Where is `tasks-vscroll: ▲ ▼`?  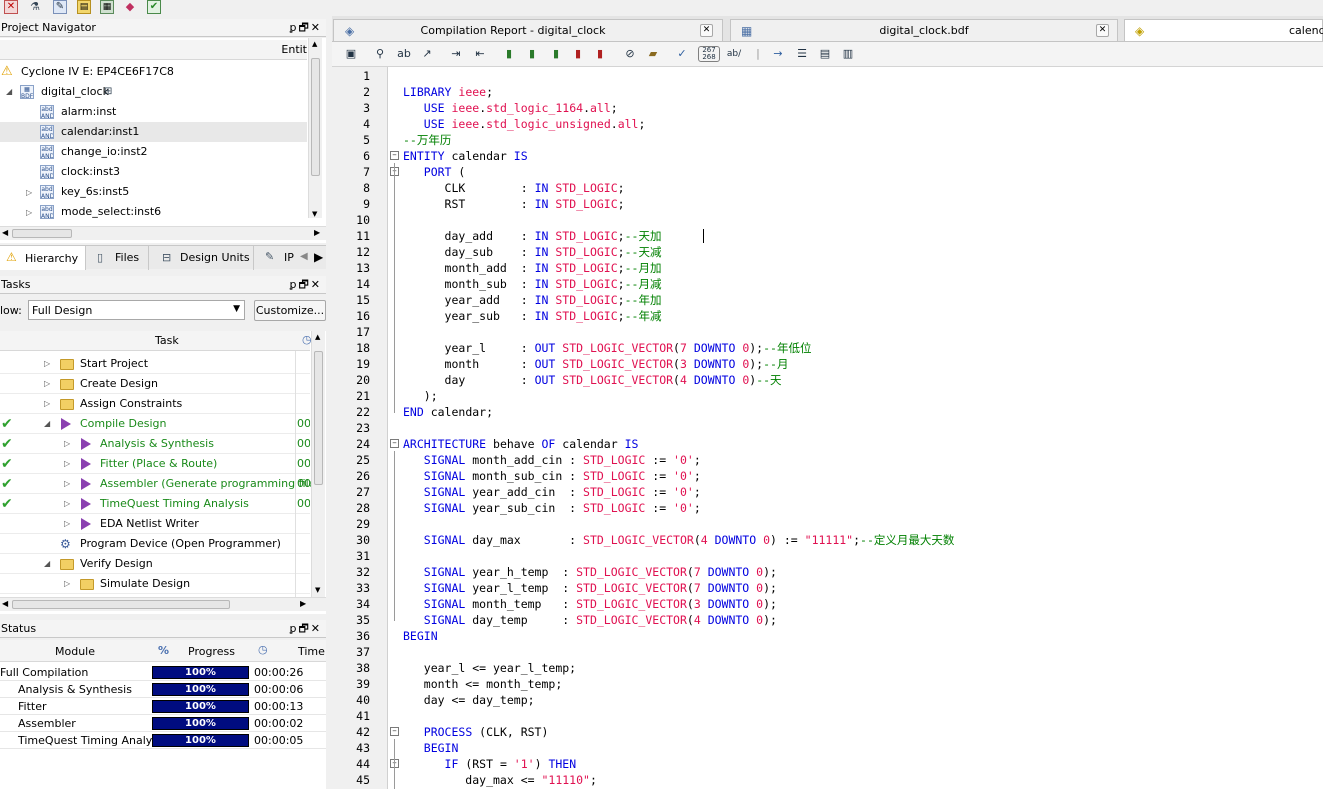 tasks-vscroll: ▲ ▼ is located at coordinates (318, 464).